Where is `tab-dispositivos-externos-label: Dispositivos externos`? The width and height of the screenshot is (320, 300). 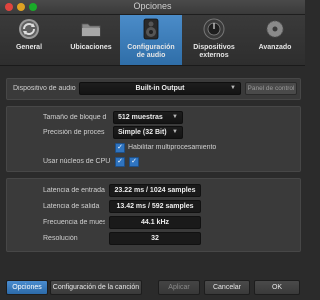 tab-dispositivos-externos-label: Dispositivos externos is located at coordinates (214, 51).